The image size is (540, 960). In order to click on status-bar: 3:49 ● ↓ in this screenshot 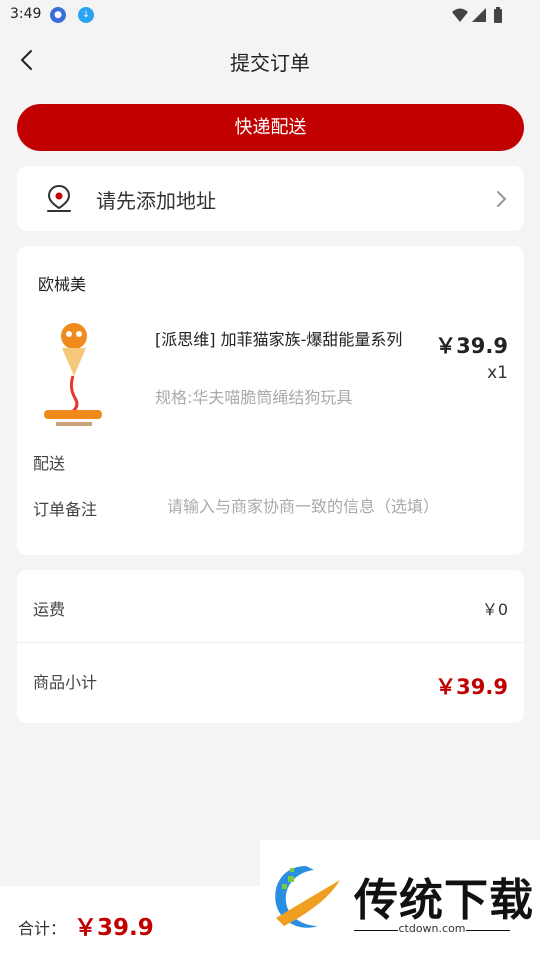, I will do `click(270, 16)`.